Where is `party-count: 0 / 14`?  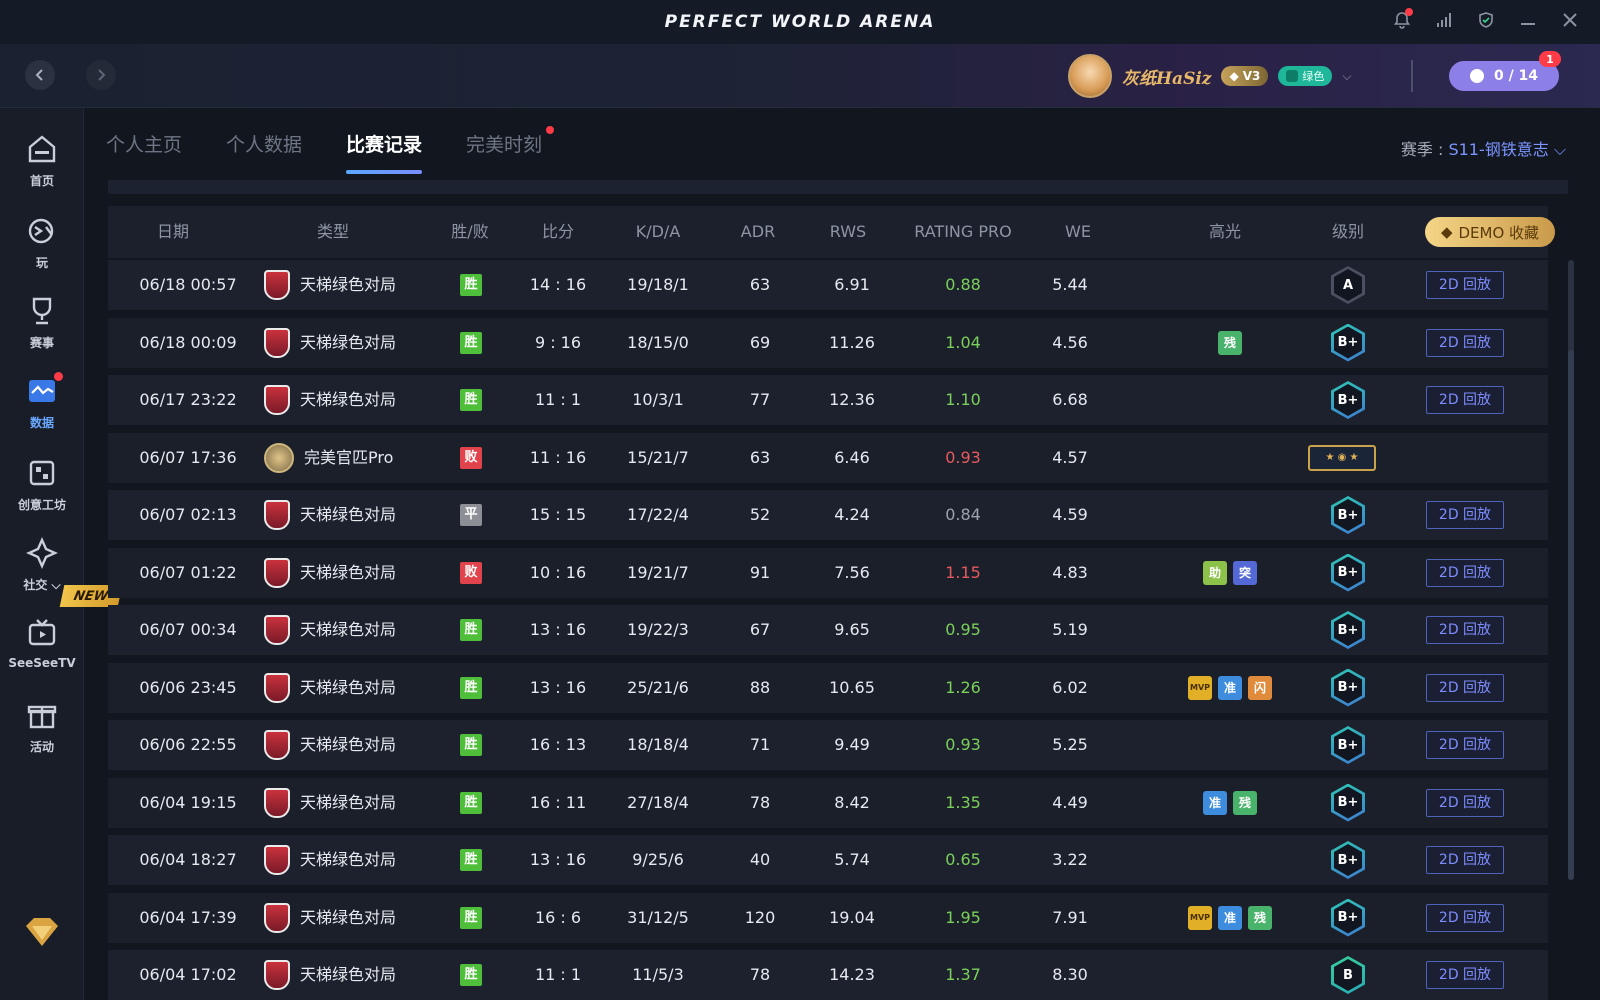
party-count: 0 / 14 is located at coordinates (1516, 76).